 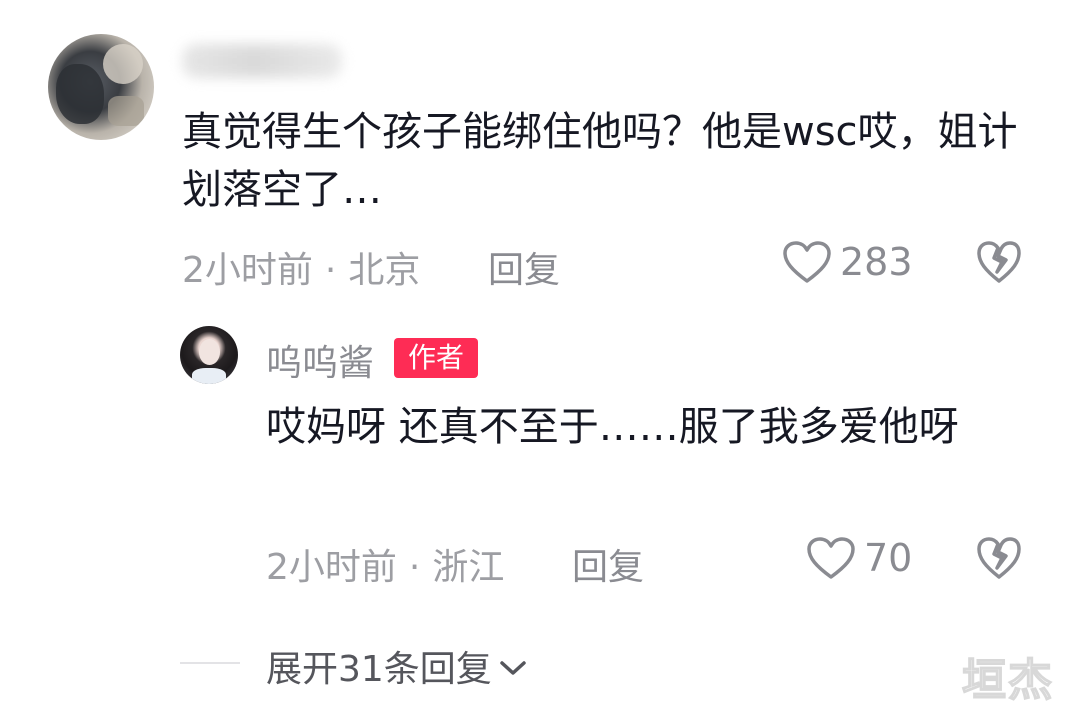 What do you see at coordinates (612, 427) in the screenshot?
I see `reply-text: 哎妈呀 还真不至于……服了我多爱他呀` at bounding box center [612, 427].